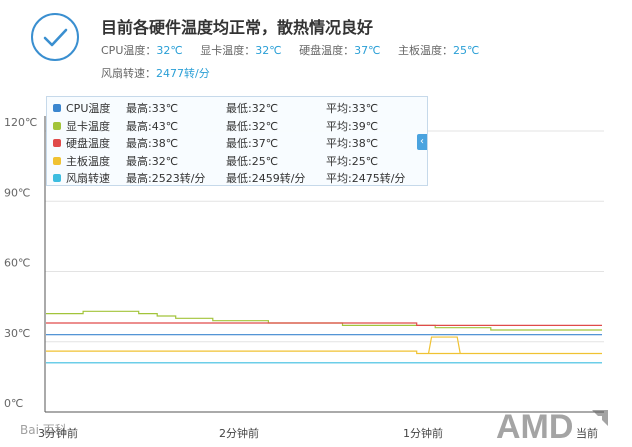 This screenshot has height=447, width=632. What do you see at coordinates (17, 263) in the screenshot?
I see `y-axis-tick-label: 60℃` at bounding box center [17, 263].